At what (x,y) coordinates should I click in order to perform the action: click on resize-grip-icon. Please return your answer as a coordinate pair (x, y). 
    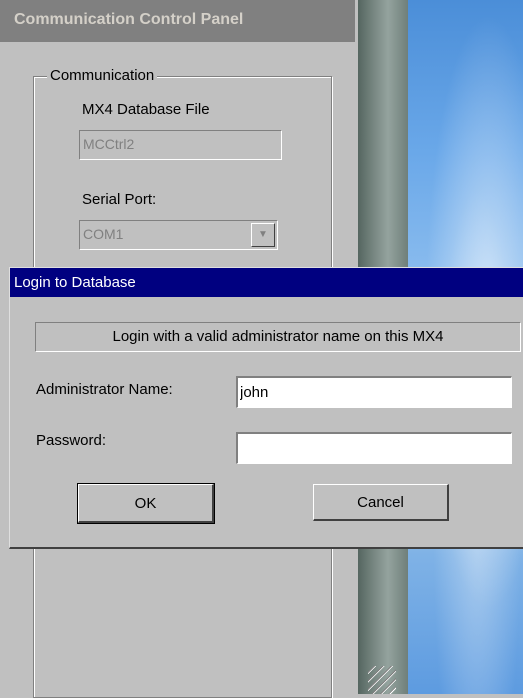
    Looking at the image, I should click on (382, 680).